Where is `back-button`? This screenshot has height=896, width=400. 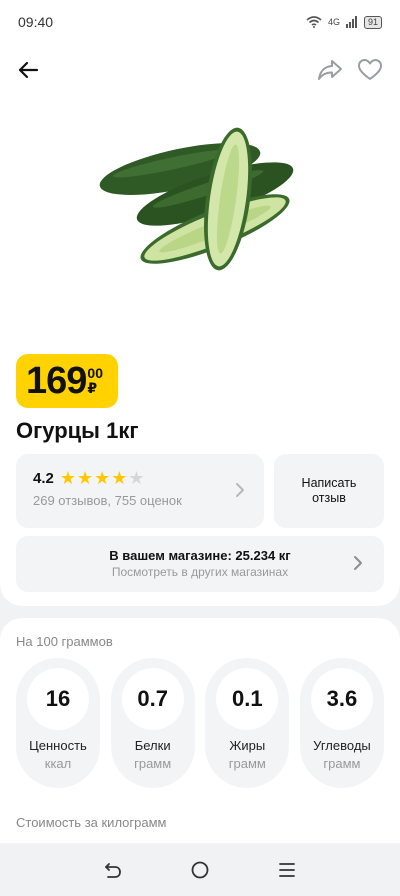
back-button is located at coordinates (28, 70).